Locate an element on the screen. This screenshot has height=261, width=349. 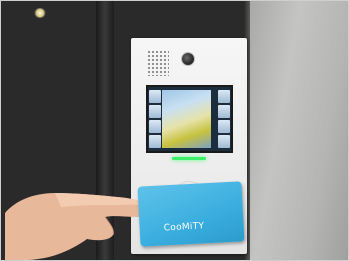
ceiling-light is located at coordinates (40, 13).